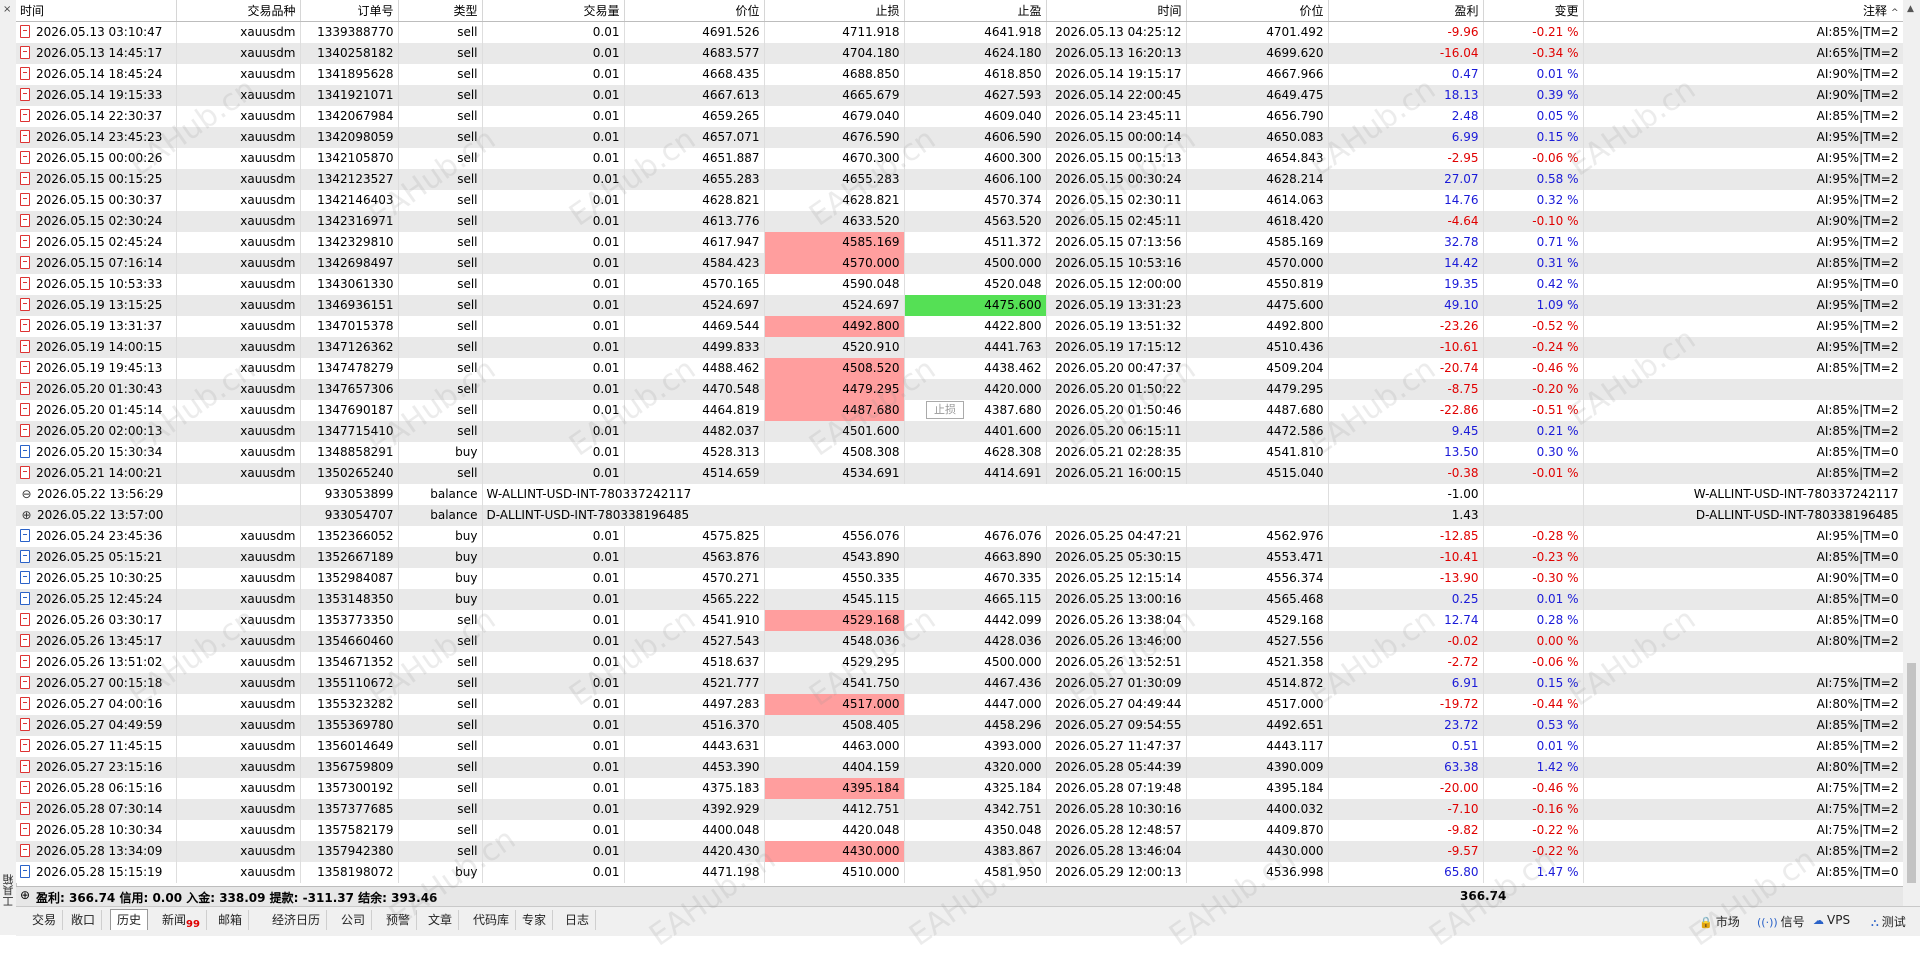 The height and width of the screenshot is (953, 1920). What do you see at coordinates (834, 11) in the screenshot?
I see `column-header: 止损` at bounding box center [834, 11].